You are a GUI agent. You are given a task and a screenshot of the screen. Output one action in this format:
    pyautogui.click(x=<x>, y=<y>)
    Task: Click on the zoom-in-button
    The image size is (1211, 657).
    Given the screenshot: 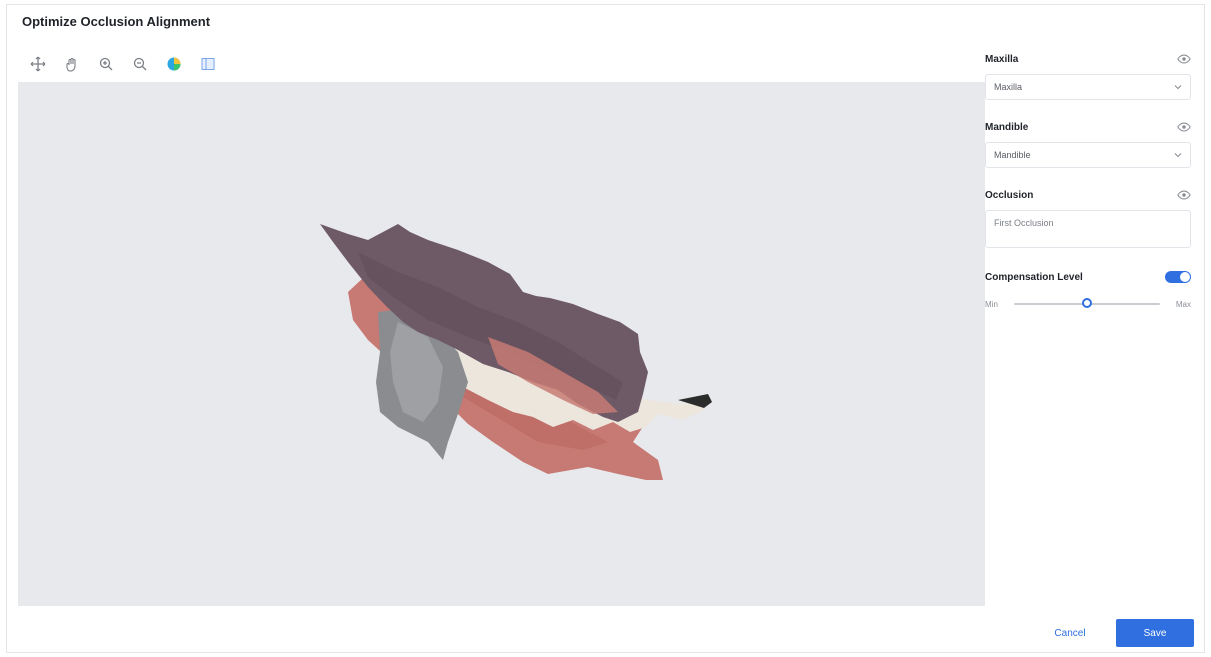 What is the action you would take?
    pyautogui.click(x=106, y=64)
    